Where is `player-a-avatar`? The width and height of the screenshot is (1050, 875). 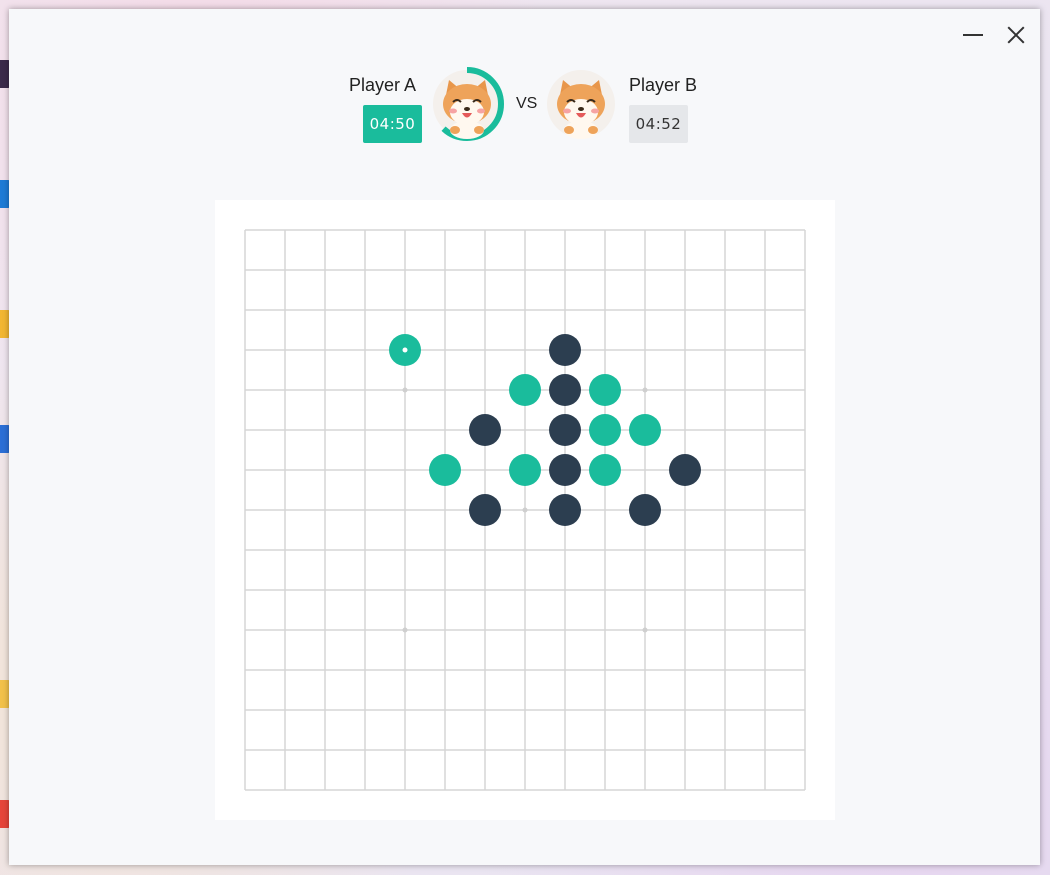 player-a-avatar is located at coordinates (467, 104).